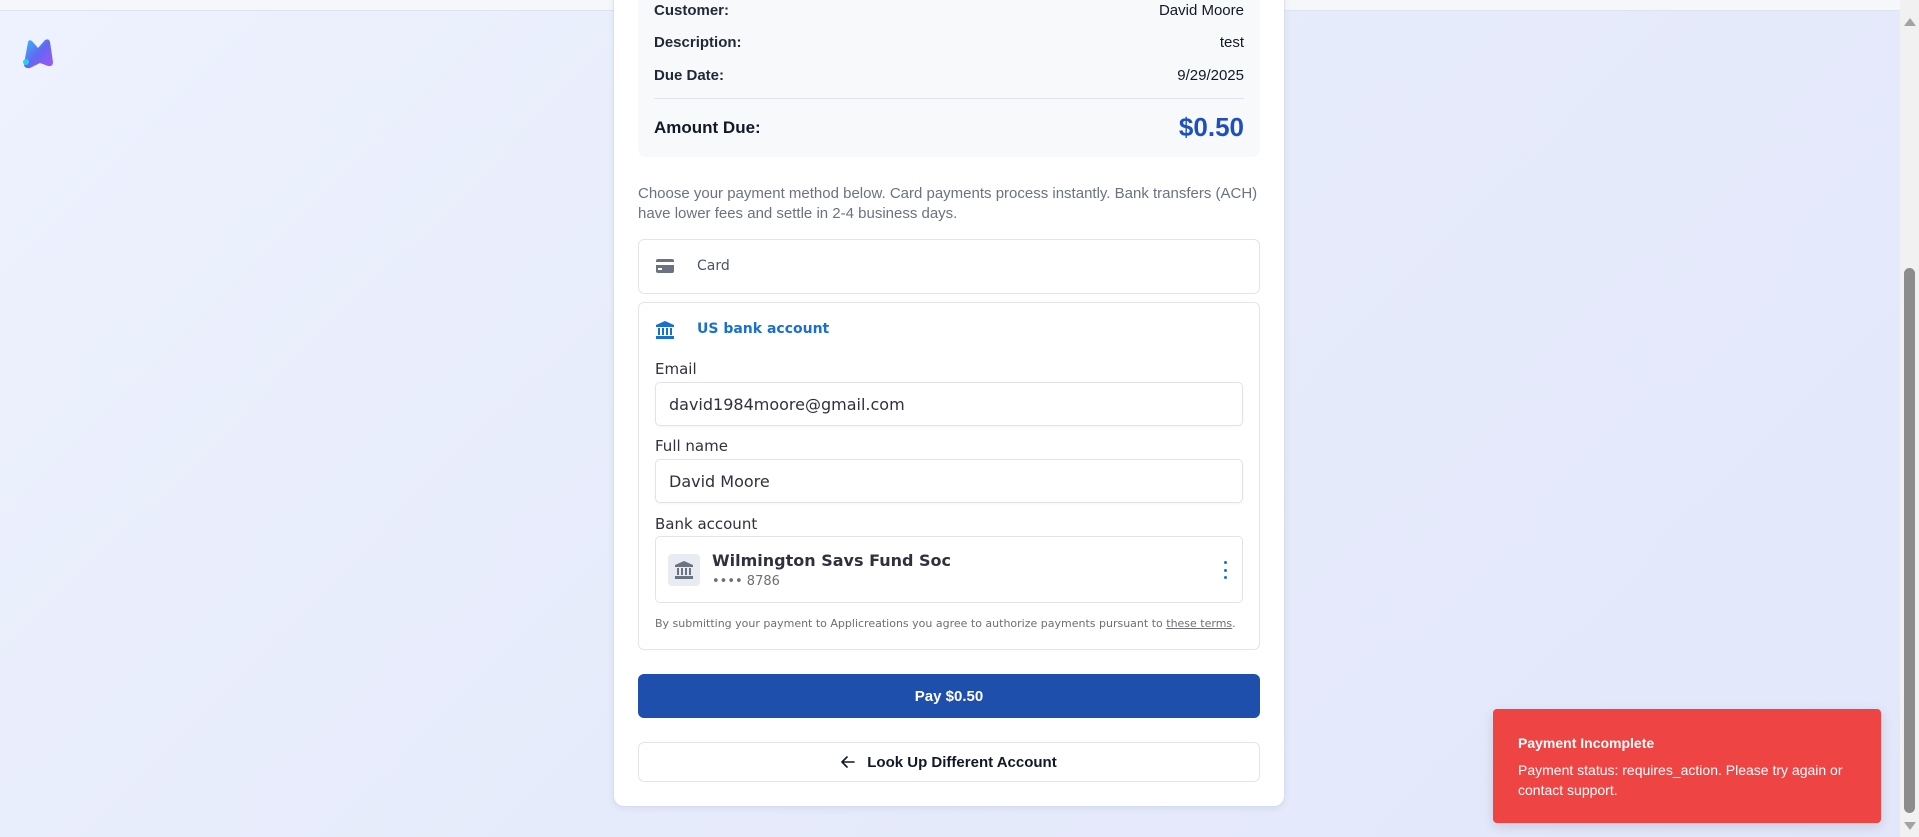 This screenshot has height=837, width=1919. What do you see at coordinates (1910, 826) in the screenshot?
I see `scroll-down-icon` at bounding box center [1910, 826].